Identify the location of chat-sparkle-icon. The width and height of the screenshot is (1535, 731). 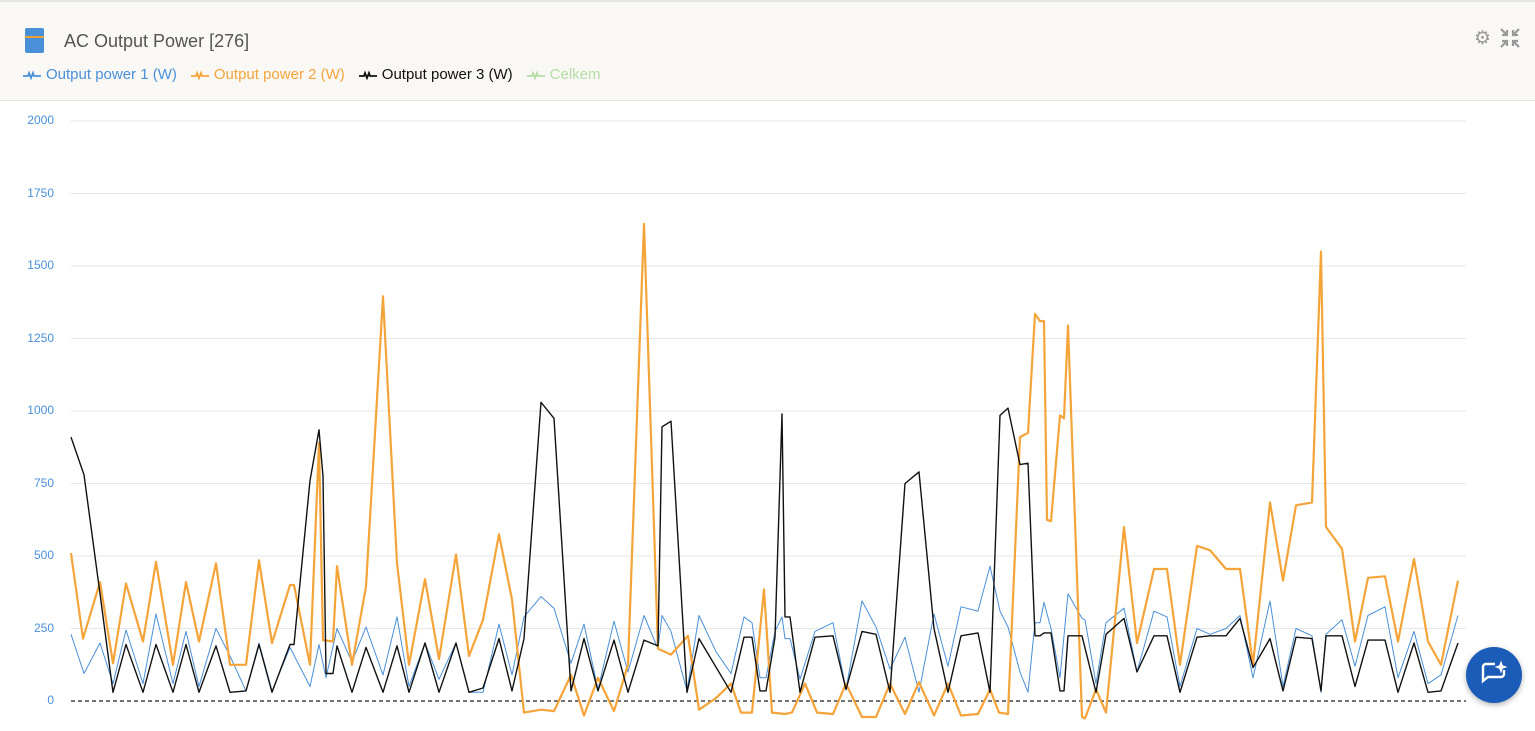
(1494, 672).